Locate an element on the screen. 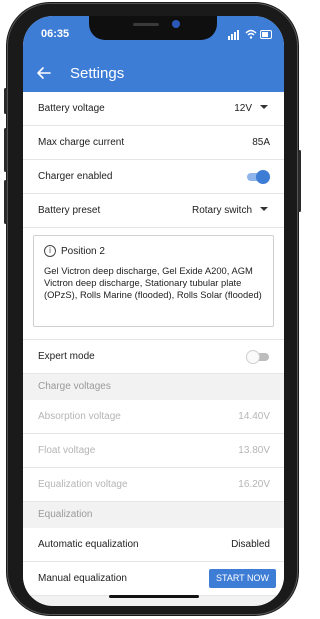  absorption-voltage-value: 14.40V is located at coordinates (254, 416).